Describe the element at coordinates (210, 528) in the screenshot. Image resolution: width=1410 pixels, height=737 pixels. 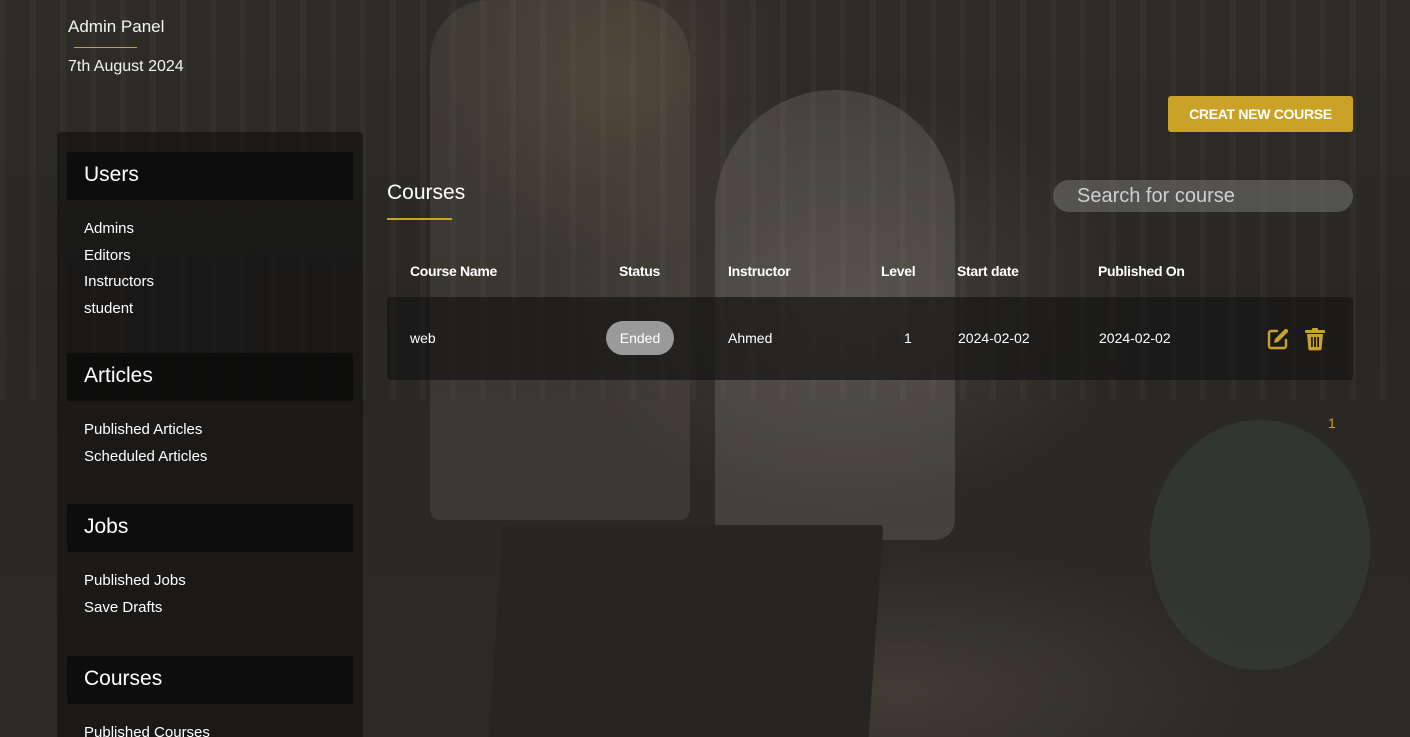
I see `sidebar-section-jobs: Jobs` at that location.